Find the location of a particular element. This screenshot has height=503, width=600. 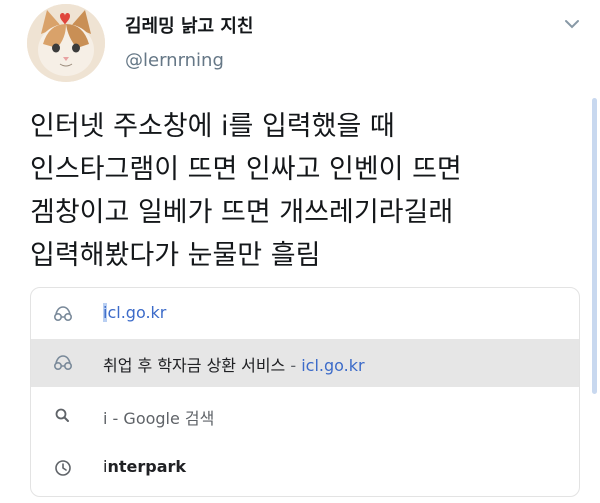

display-name: 김레밍 낡고 지친 is located at coordinates (189, 25).